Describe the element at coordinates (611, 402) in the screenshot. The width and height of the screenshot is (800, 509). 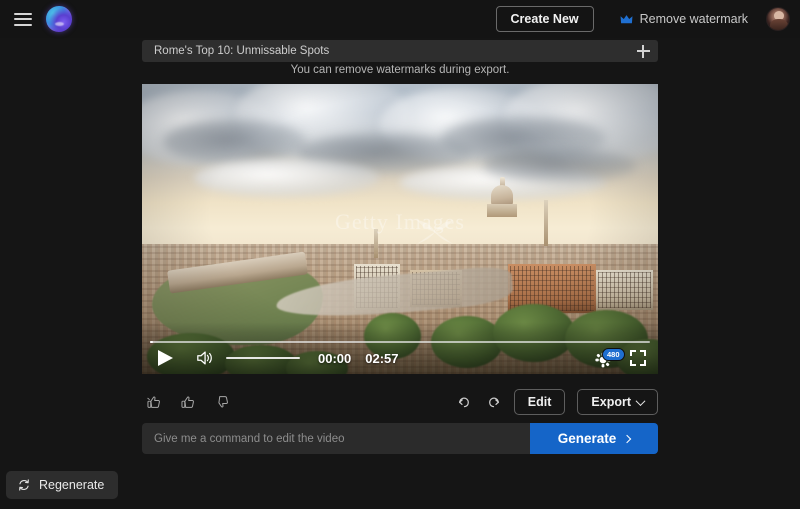
I see `export-button-label: Export` at that location.